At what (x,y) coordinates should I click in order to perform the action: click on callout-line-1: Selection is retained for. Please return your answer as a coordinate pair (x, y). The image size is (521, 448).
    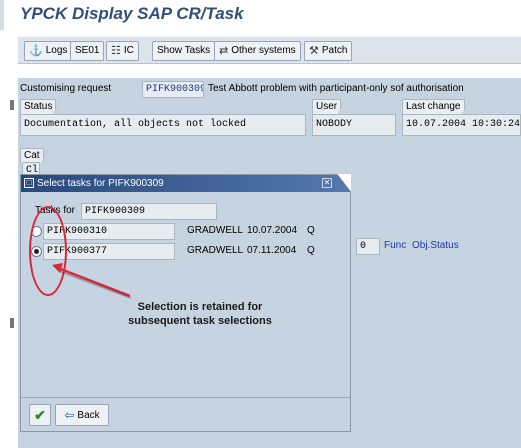
    Looking at the image, I should click on (200, 307).